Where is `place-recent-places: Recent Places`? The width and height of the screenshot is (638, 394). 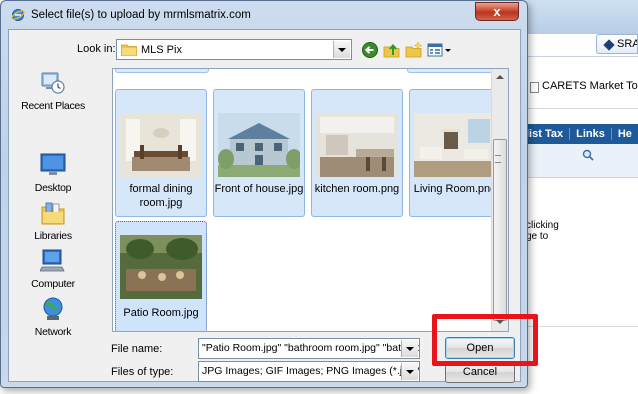 place-recent-places: Recent Places is located at coordinates (53, 95).